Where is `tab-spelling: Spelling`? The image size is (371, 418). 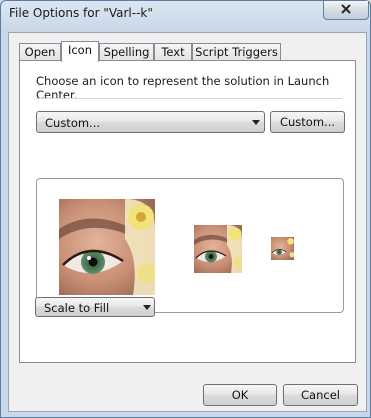 tab-spelling: Spelling is located at coordinates (126, 51).